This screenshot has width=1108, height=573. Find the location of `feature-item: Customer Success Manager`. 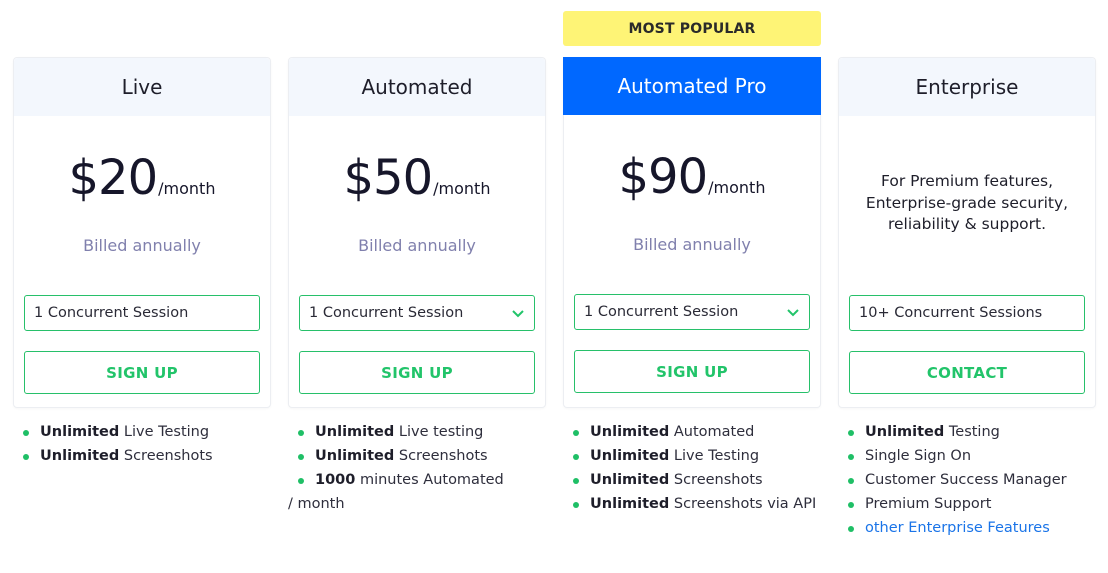

feature-item: Customer Success Manager is located at coordinates (974, 480).